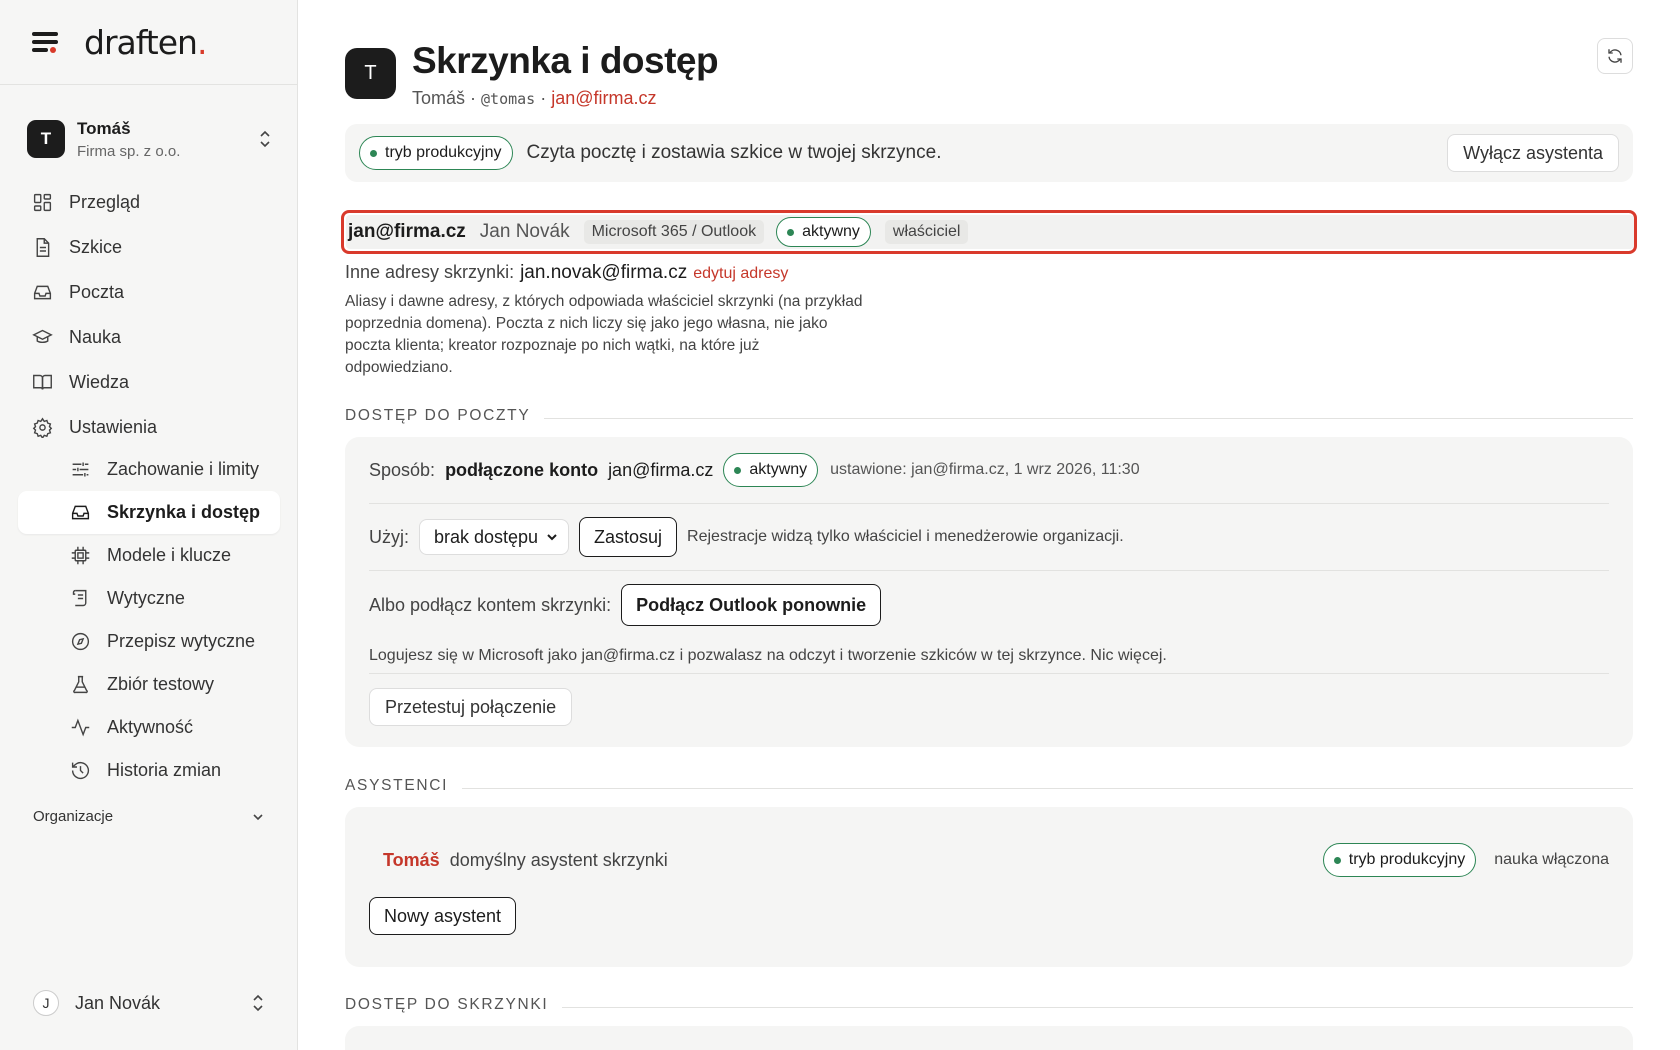  I want to click on dashboard-icon, so click(42, 202).